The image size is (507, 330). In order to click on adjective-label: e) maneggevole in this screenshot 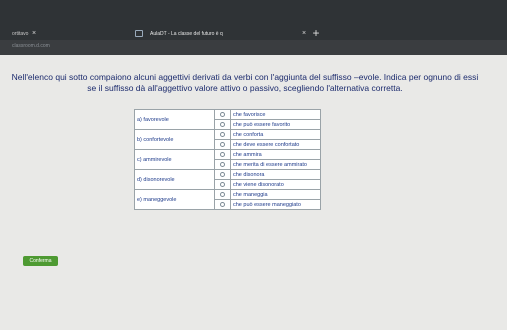, I will do `click(174, 199)`.